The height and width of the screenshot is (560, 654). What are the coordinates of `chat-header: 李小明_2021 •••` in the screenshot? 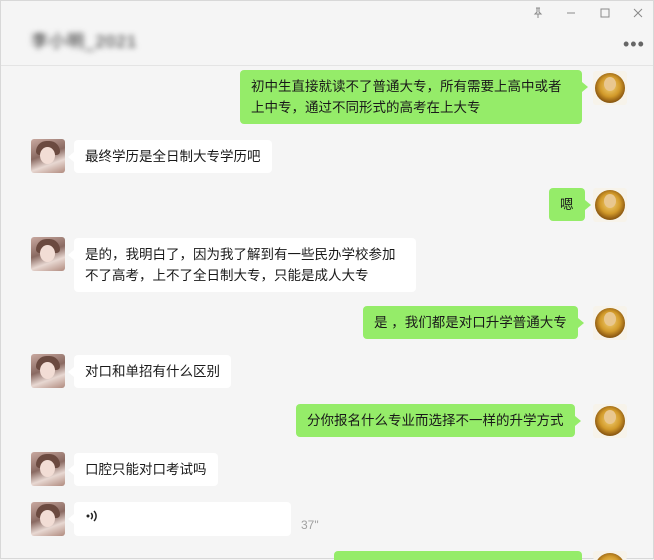 It's located at (327, 33).